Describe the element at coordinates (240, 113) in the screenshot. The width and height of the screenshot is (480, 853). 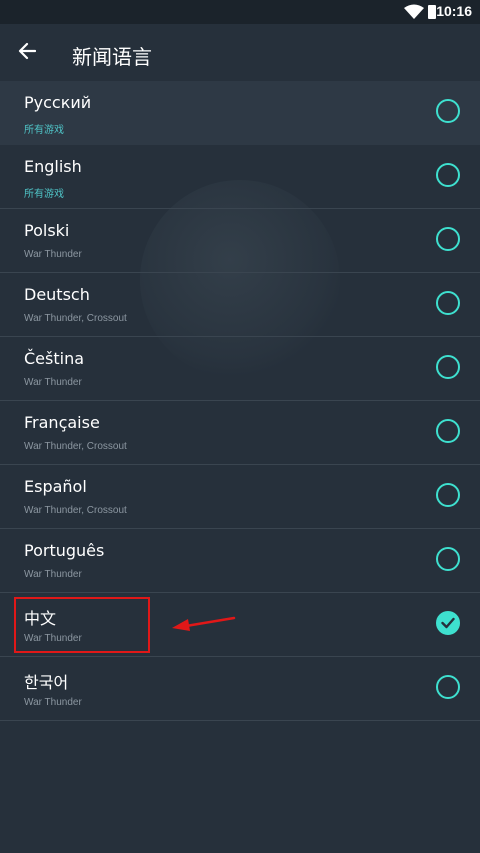
I see `language-item-russian: Русский 所有游戏` at that location.